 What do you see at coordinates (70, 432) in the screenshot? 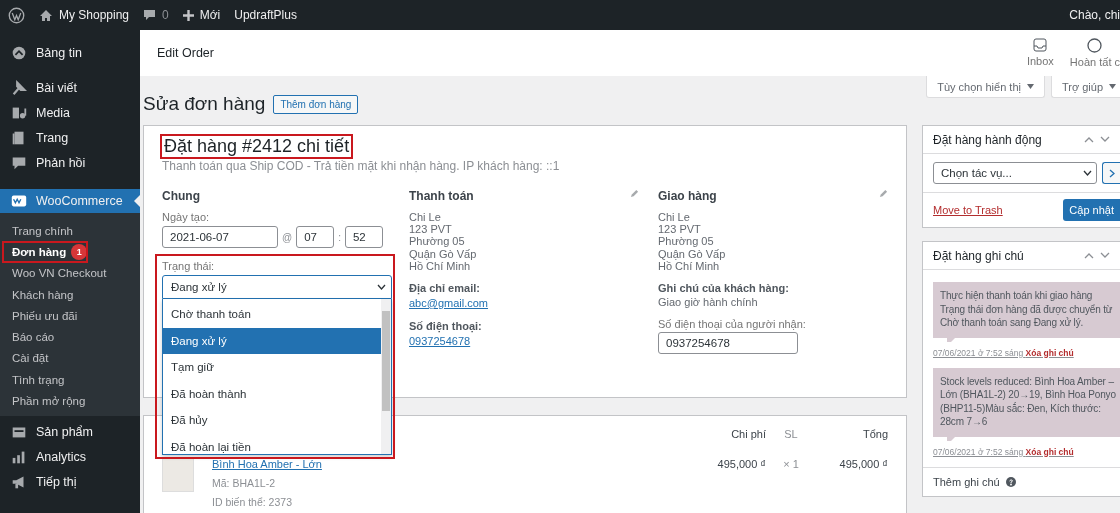
I see `sidebar-item: Sản phẩm` at bounding box center [70, 432].